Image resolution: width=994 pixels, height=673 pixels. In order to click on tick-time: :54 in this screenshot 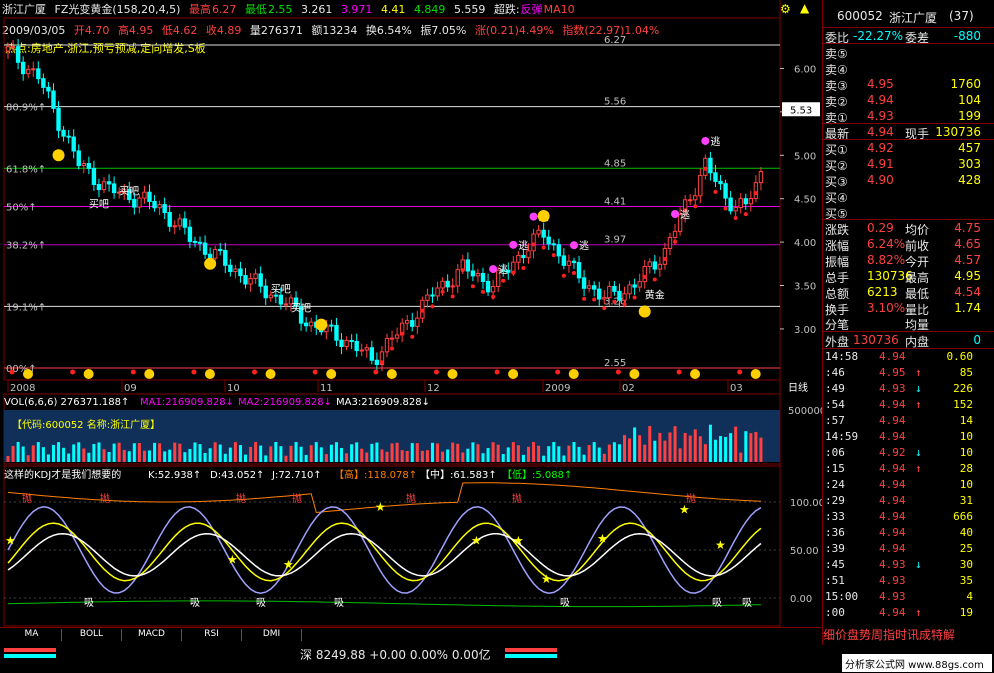, I will do `click(835, 404)`.